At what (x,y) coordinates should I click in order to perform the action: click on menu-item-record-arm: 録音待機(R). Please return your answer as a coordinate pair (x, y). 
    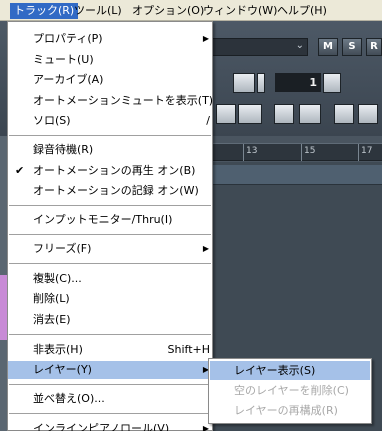
    Looking at the image, I should click on (110, 150).